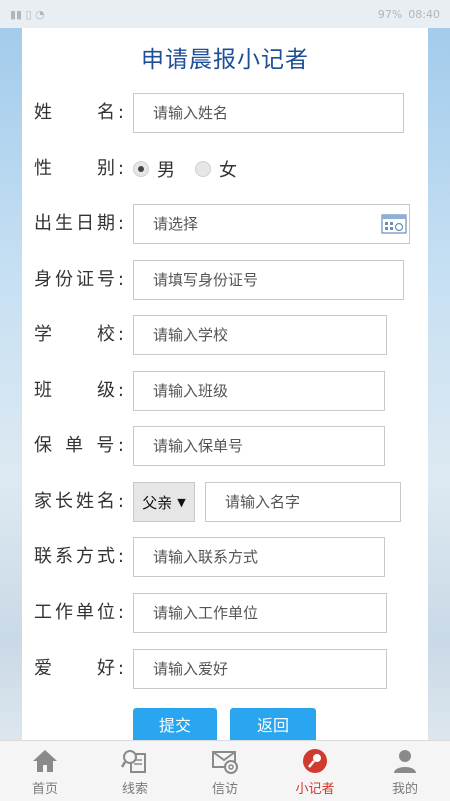 This screenshot has height=801, width=450. Describe the element at coordinates (79, 112) in the screenshot. I see `name-label: 姓 名:` at that location.